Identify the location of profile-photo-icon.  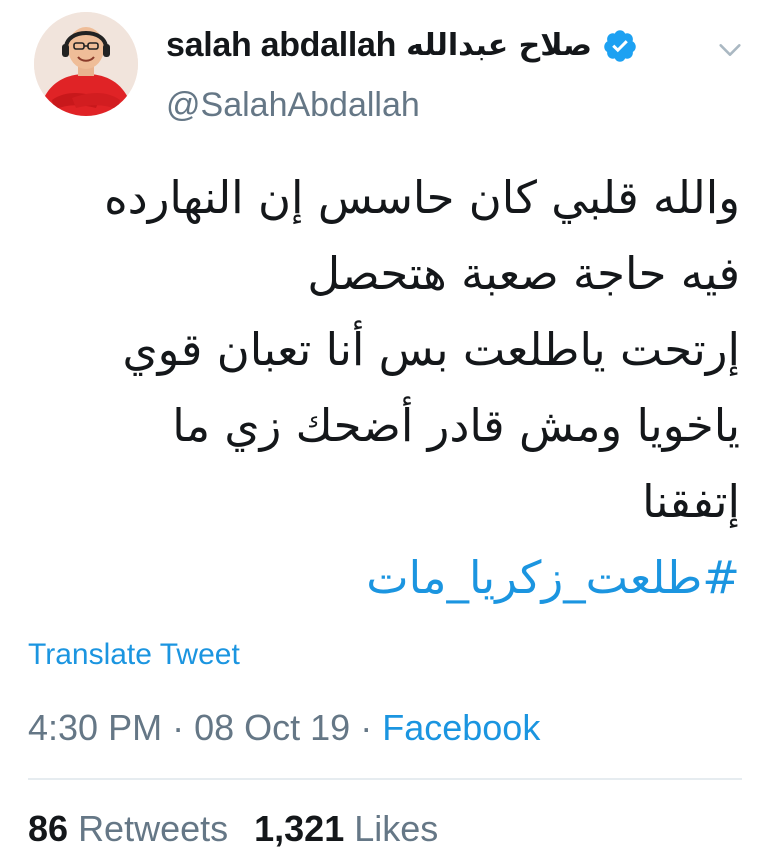
(86, 64).